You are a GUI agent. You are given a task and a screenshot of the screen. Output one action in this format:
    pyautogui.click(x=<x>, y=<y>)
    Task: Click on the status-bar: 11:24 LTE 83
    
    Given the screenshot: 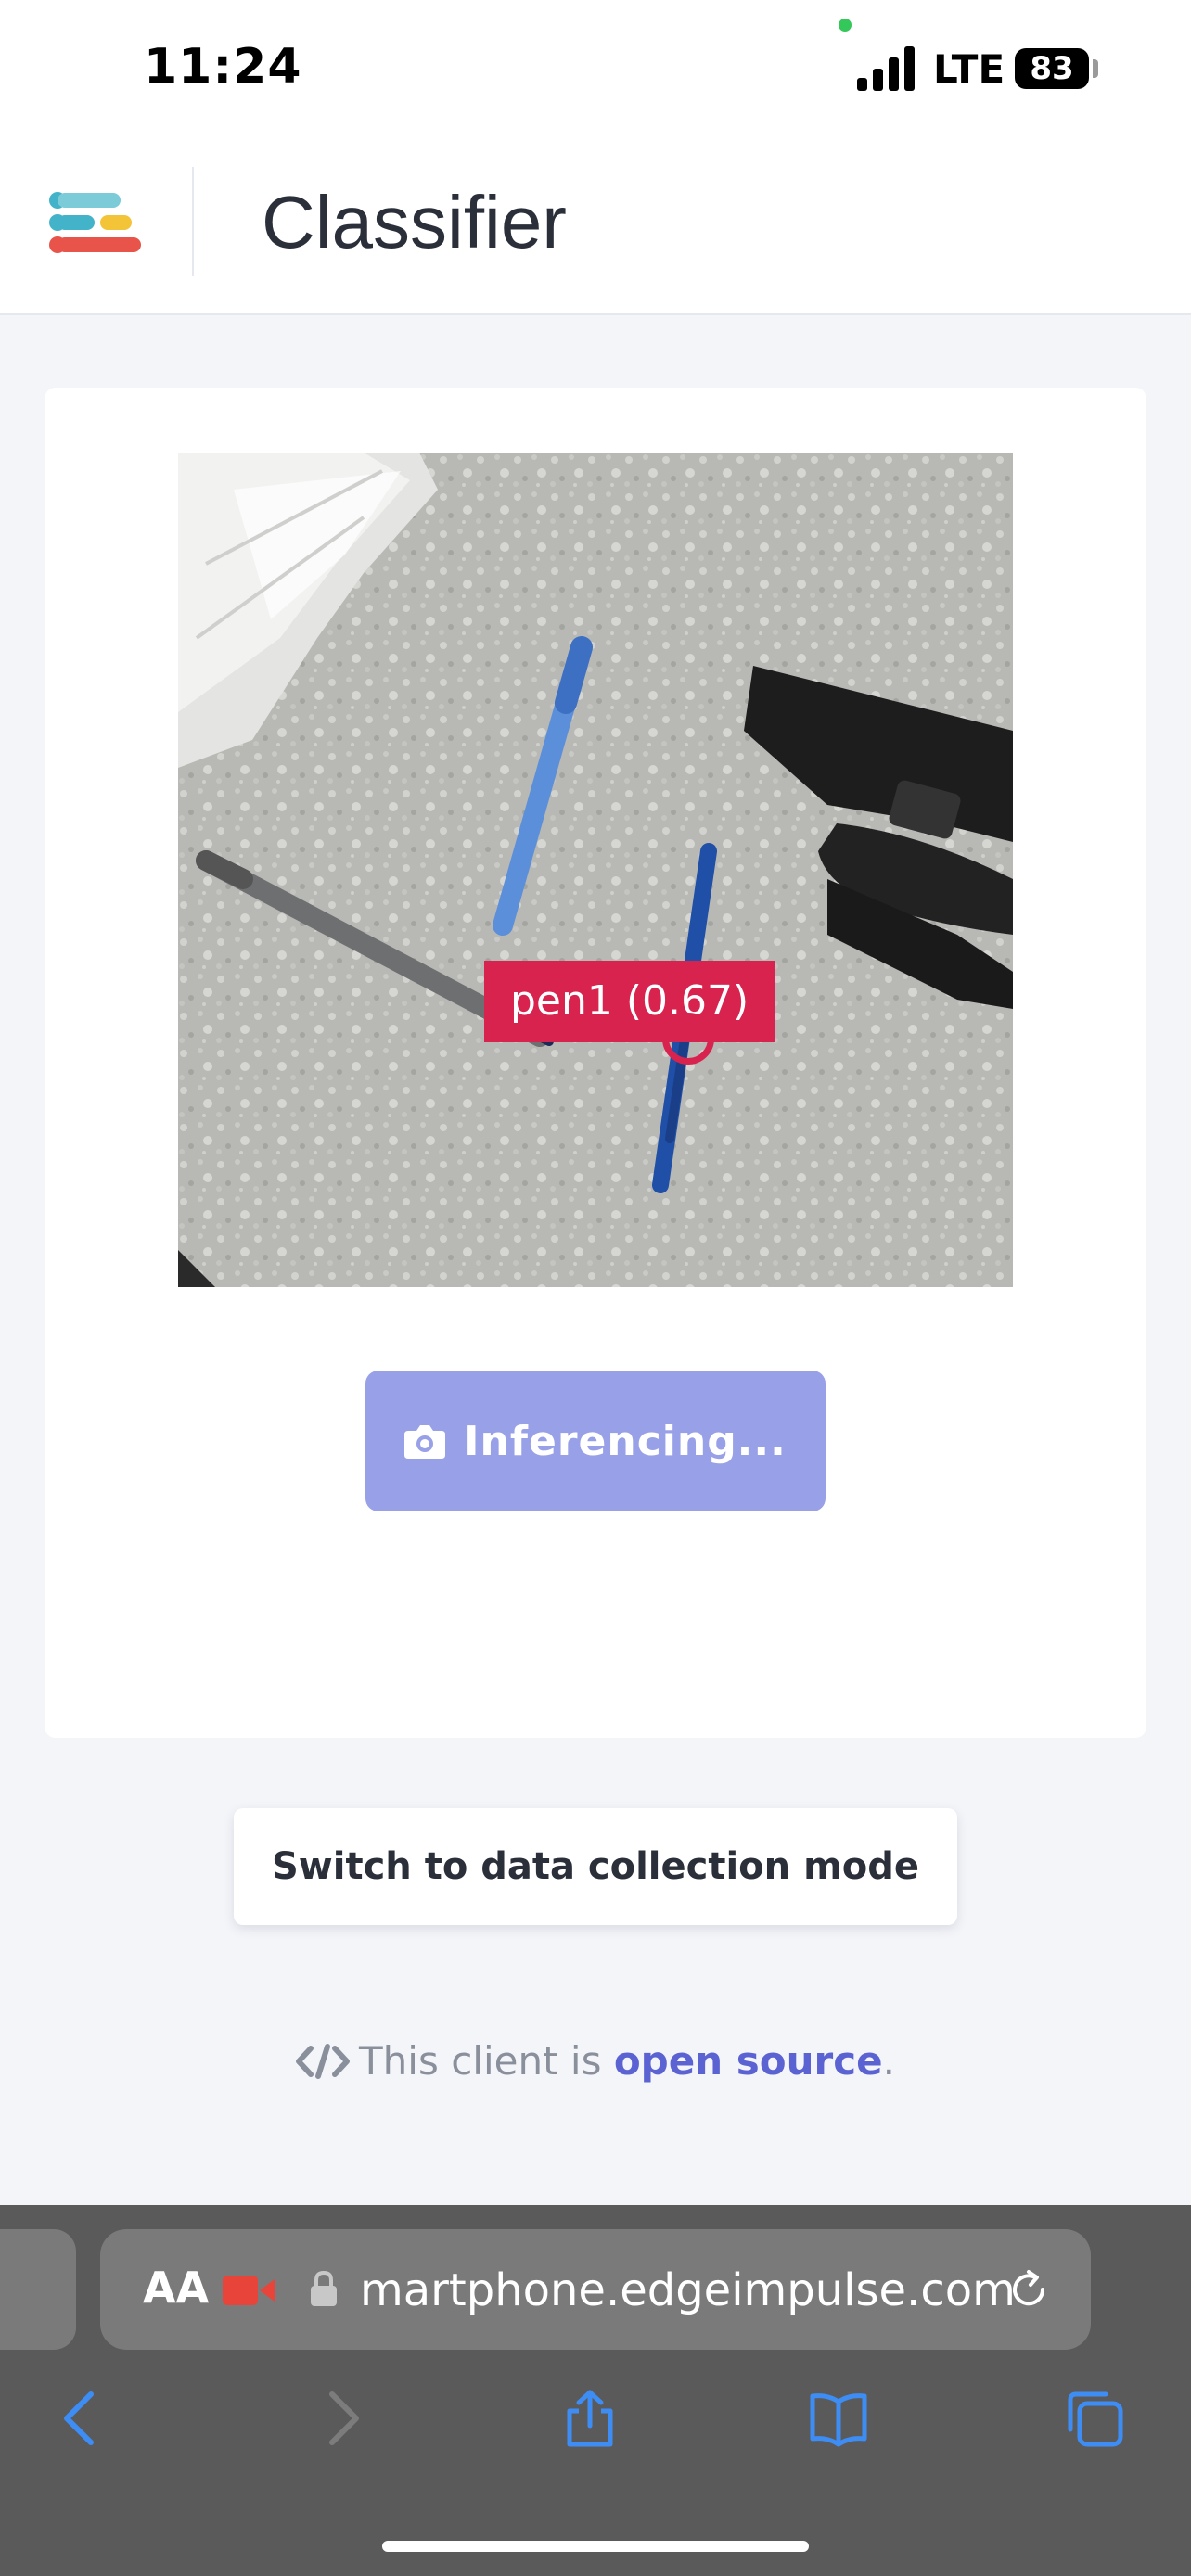 What is the action you would take?
    pyautogui.click(x=595, y=69)
    